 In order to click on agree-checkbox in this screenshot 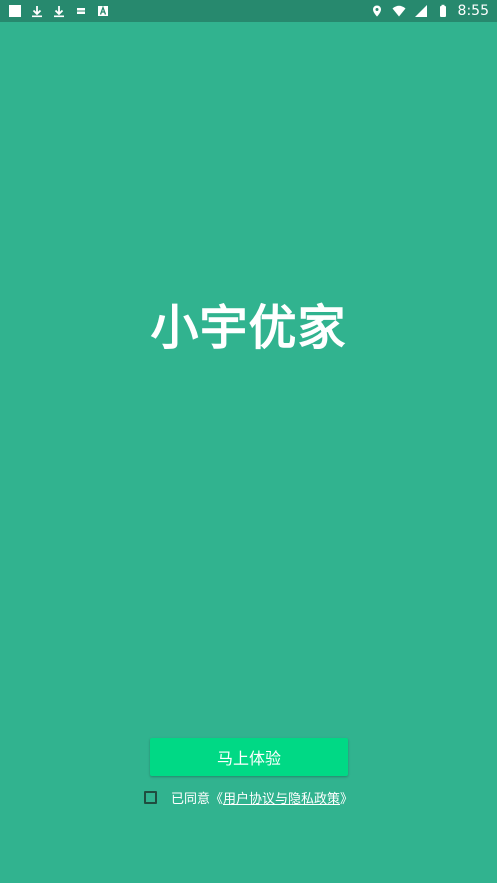, I will do `click(150, 797)`.